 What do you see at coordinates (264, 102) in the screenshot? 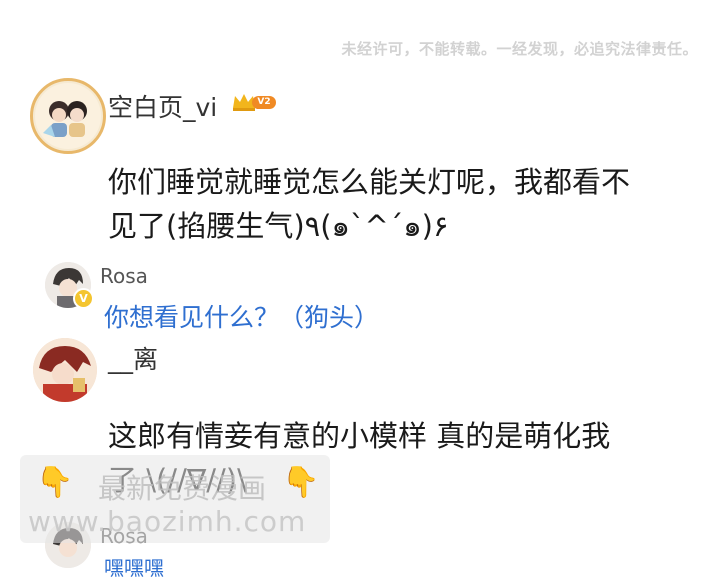
I see `level-badge: V2` at bounding box center [264, 102].